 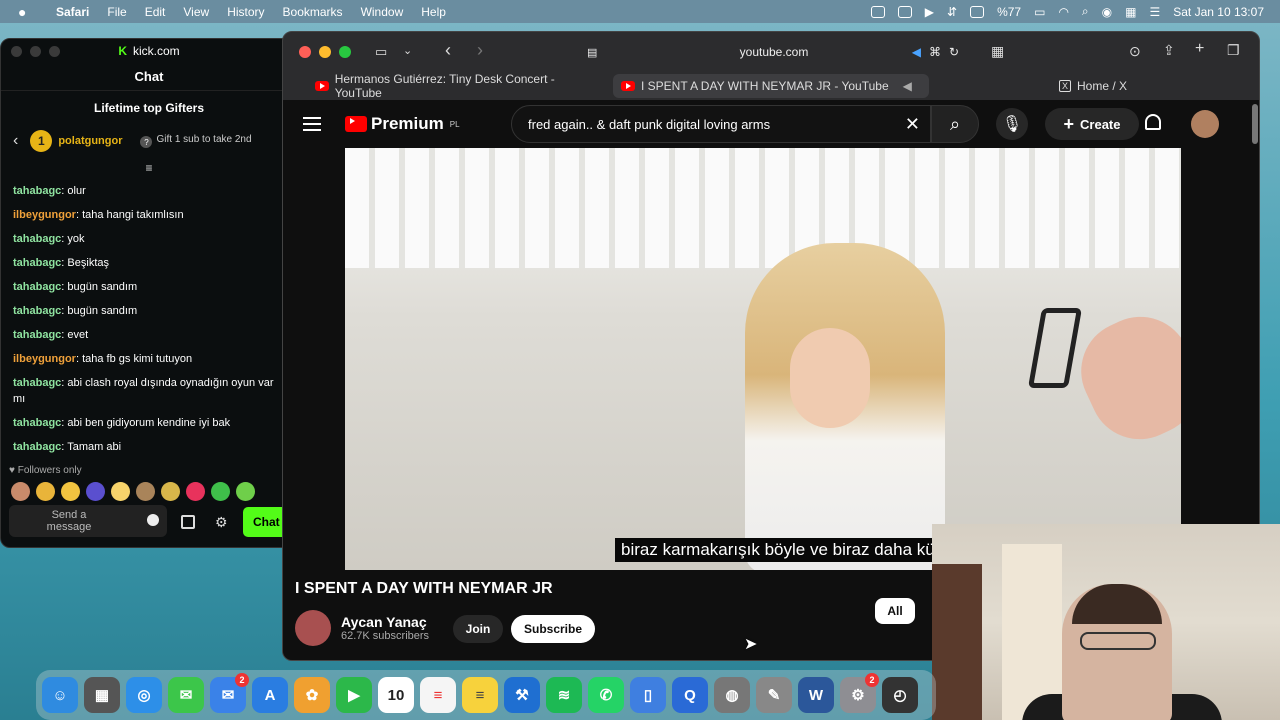 I want to click on create-button: + Create, so click(x=1092, y=124).